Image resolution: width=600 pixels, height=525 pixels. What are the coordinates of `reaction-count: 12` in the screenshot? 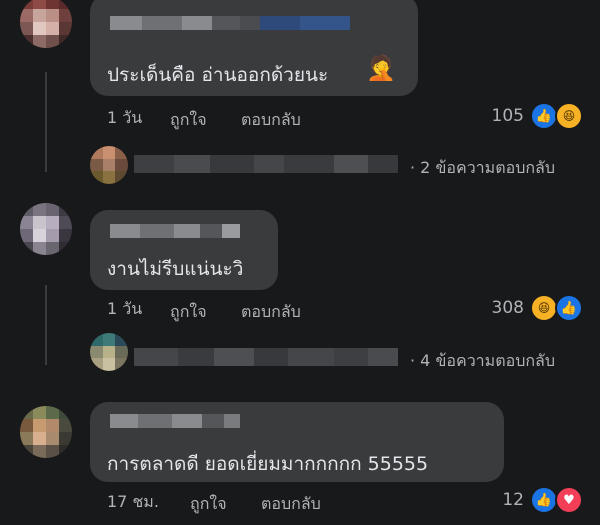 It's located at (502, 500).